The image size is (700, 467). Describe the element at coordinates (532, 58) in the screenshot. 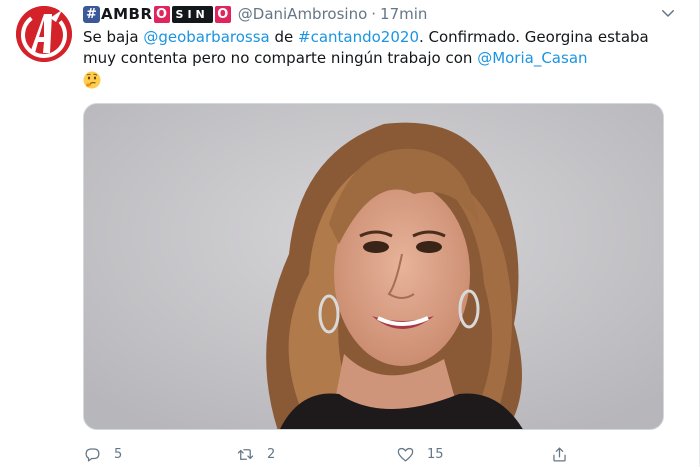

I see `mention-link: @Moria_Casan` at that location.